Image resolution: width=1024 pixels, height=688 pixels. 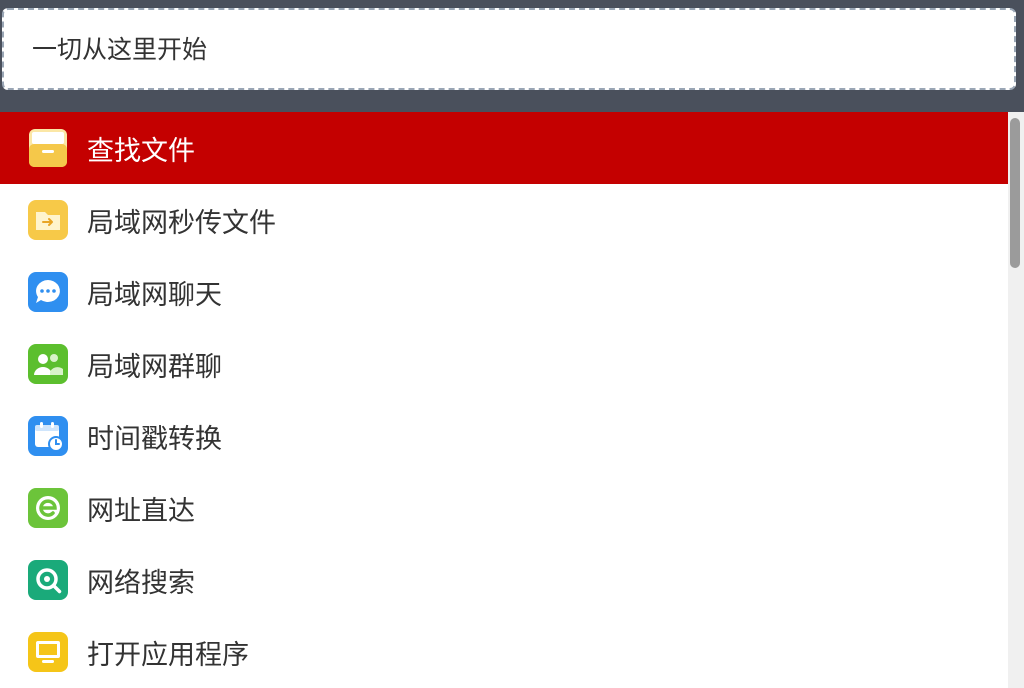 I want to click on result-label: 查找文件, so click(x=141, y=151).